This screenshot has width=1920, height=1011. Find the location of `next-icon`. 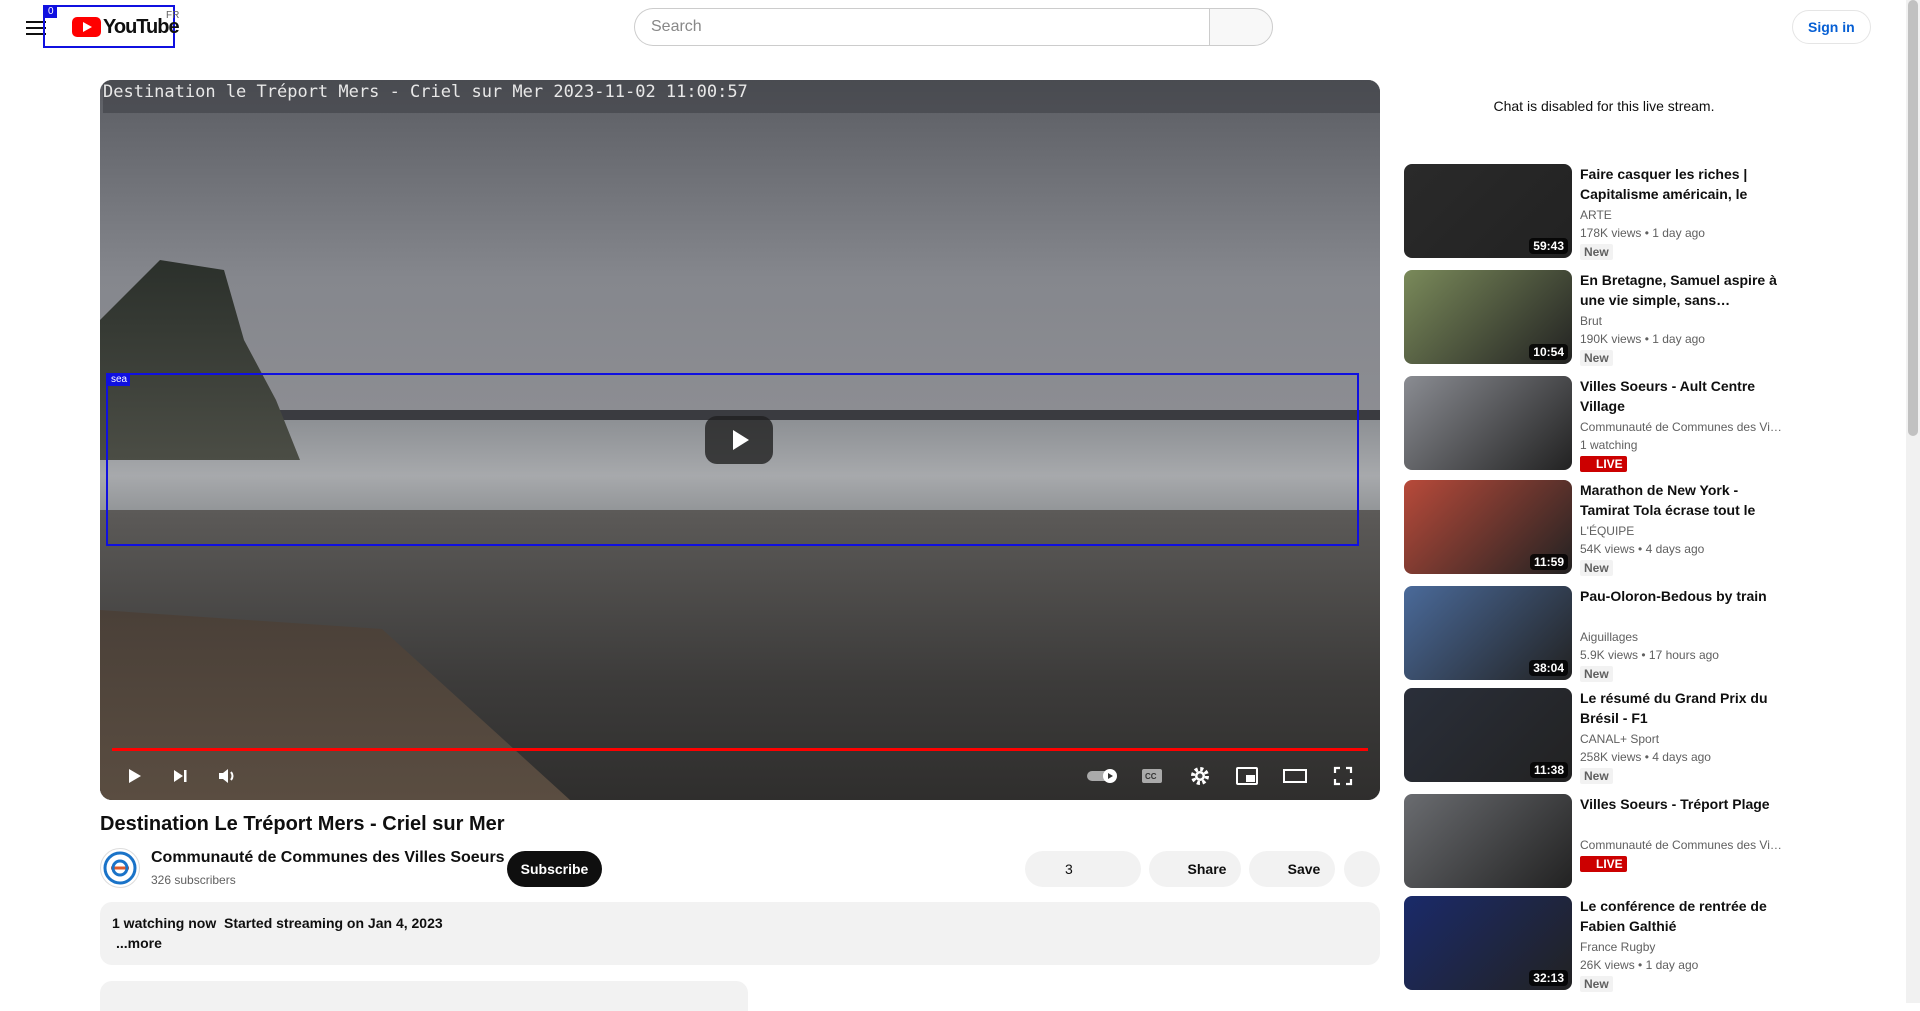

next-icon is located at coordinates (180, 776).